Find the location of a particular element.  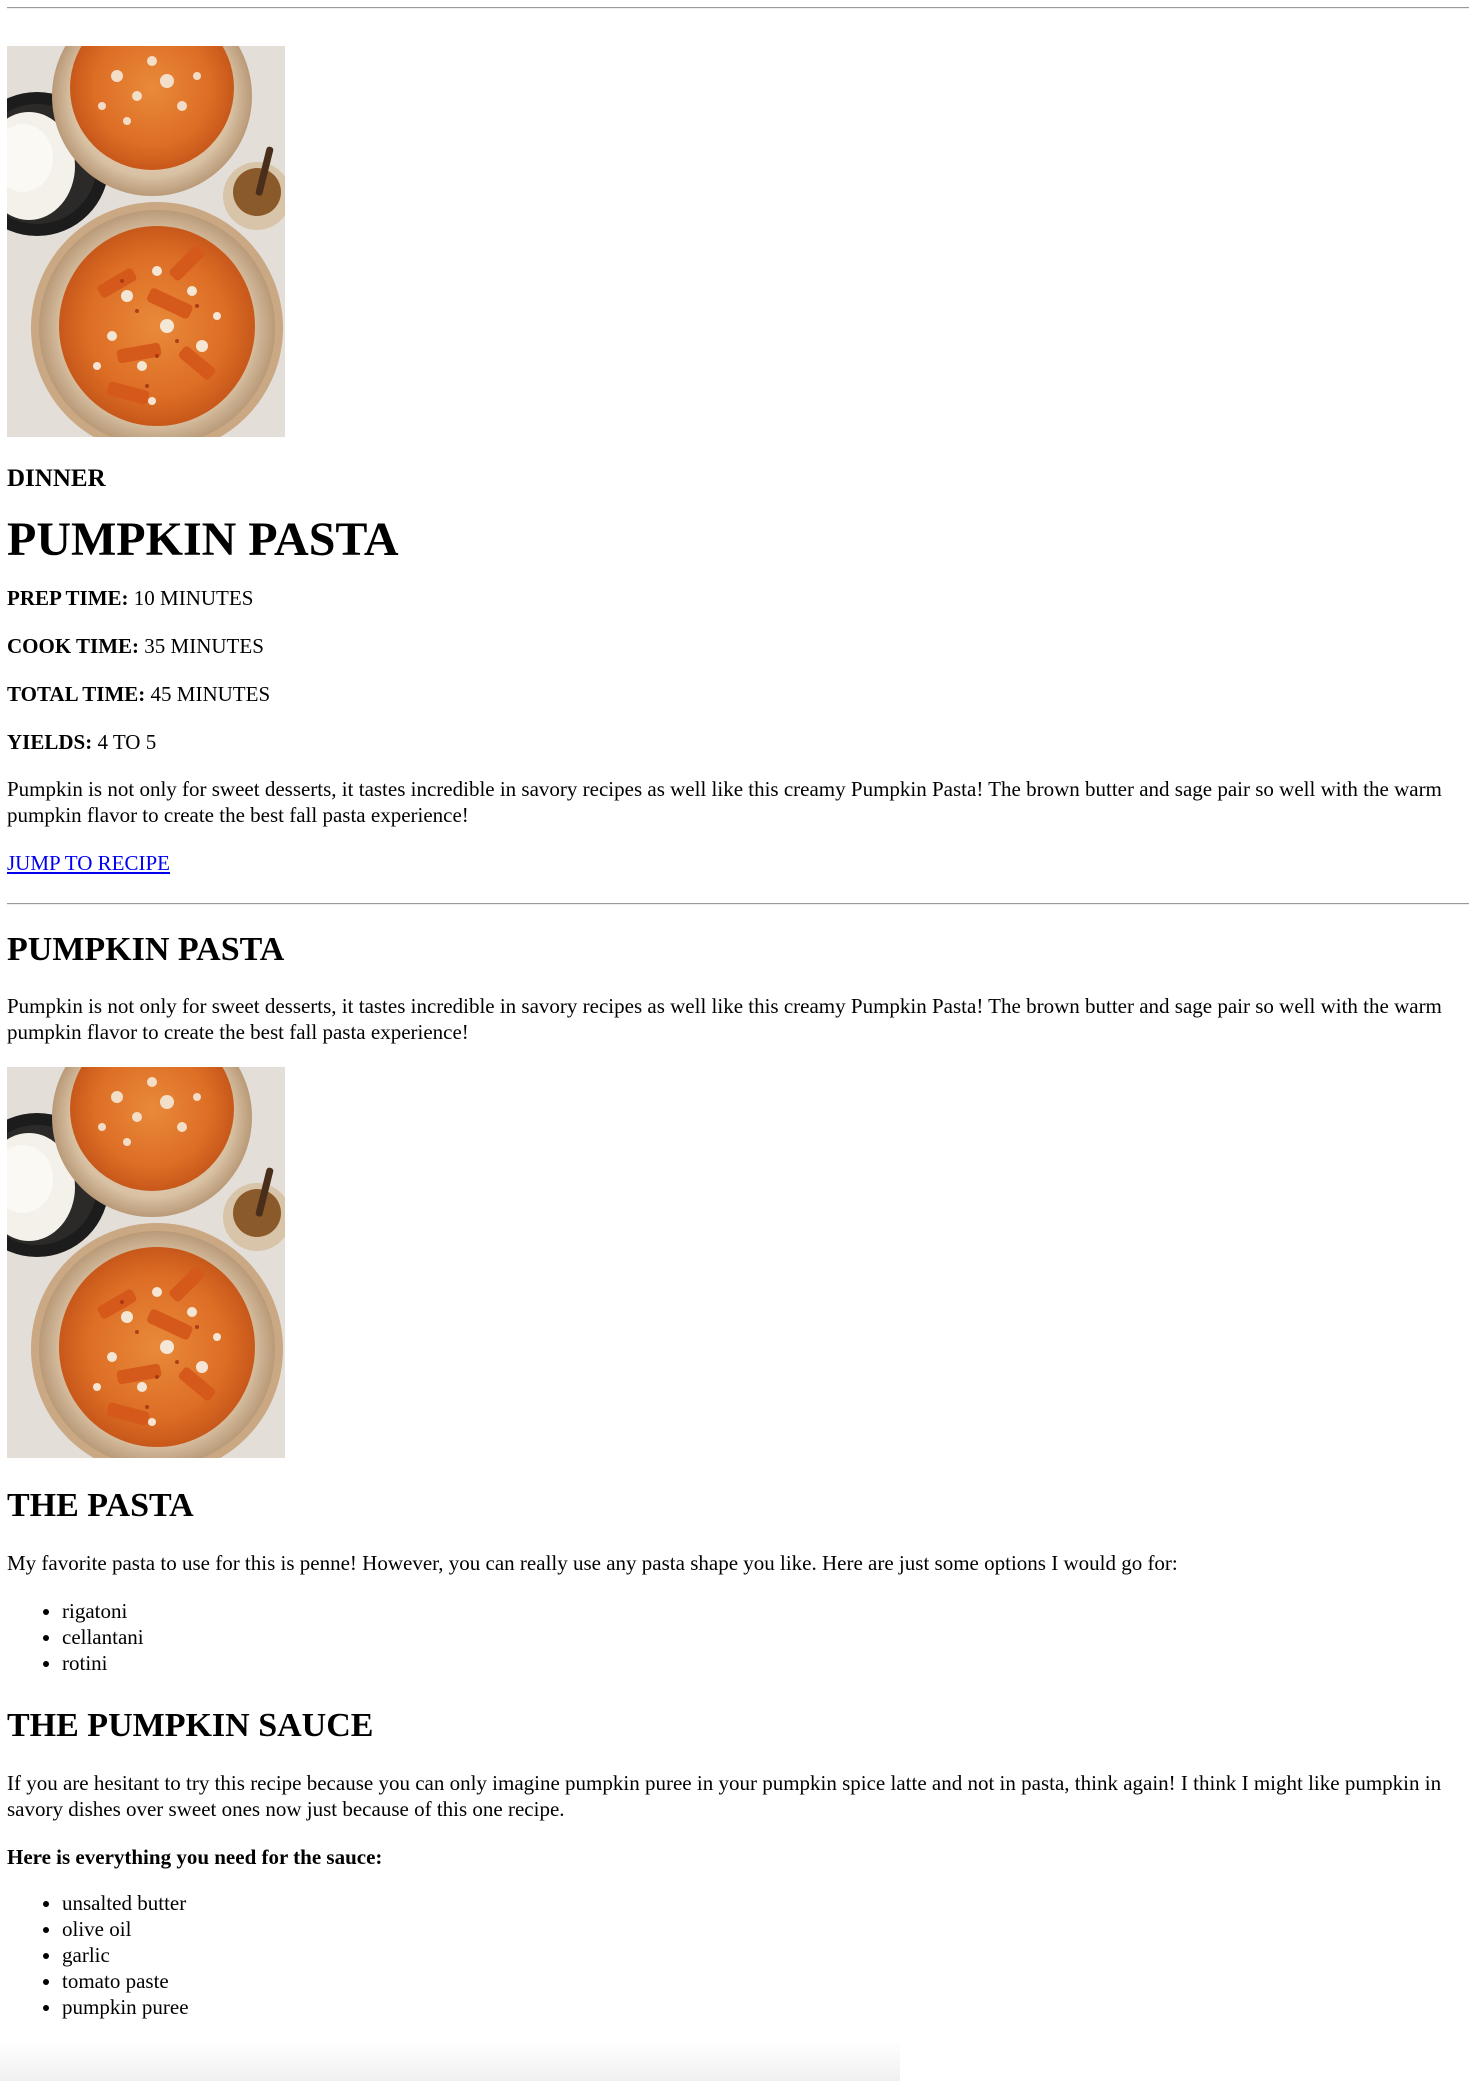

recipe-title: PUMPKIN PASTA is located at coordinates (146, 949).